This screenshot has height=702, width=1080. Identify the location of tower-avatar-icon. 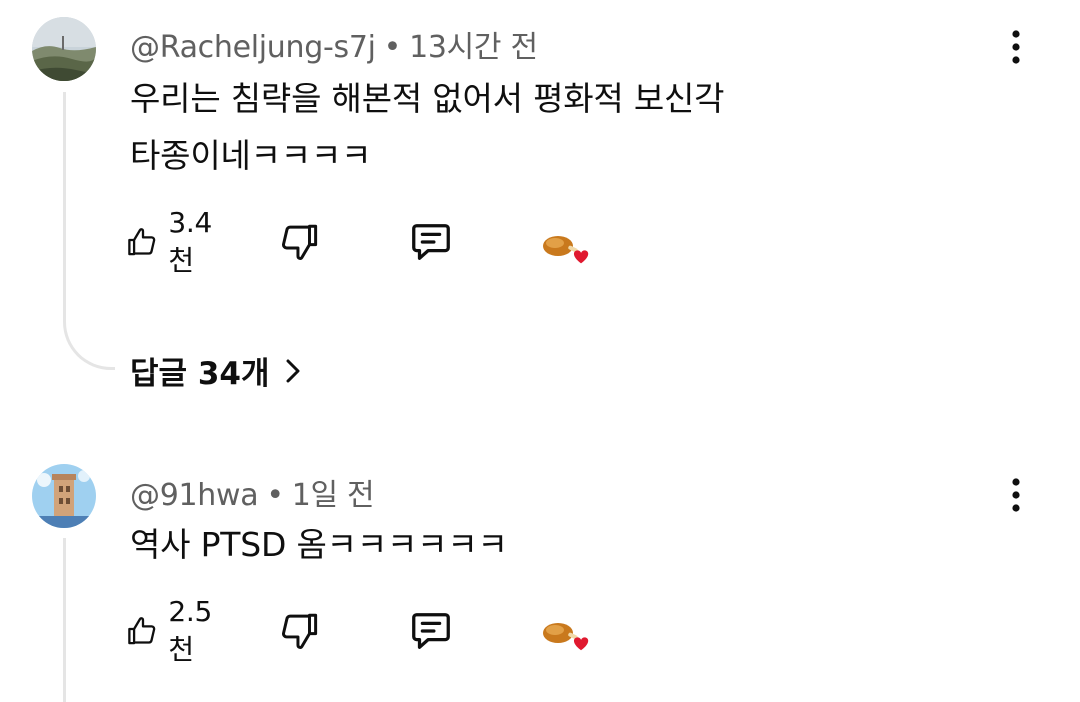
(64, 496).